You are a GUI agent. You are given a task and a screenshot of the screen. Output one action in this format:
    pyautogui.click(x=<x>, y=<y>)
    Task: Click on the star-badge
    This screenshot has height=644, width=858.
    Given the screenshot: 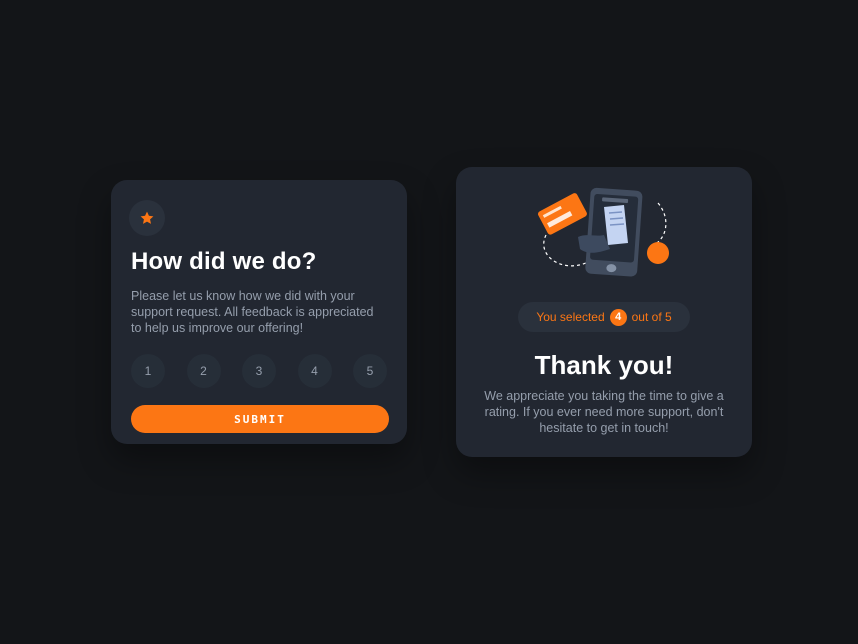 What is the action you would take?
    pyautogui.click(x=147, y=218)
    